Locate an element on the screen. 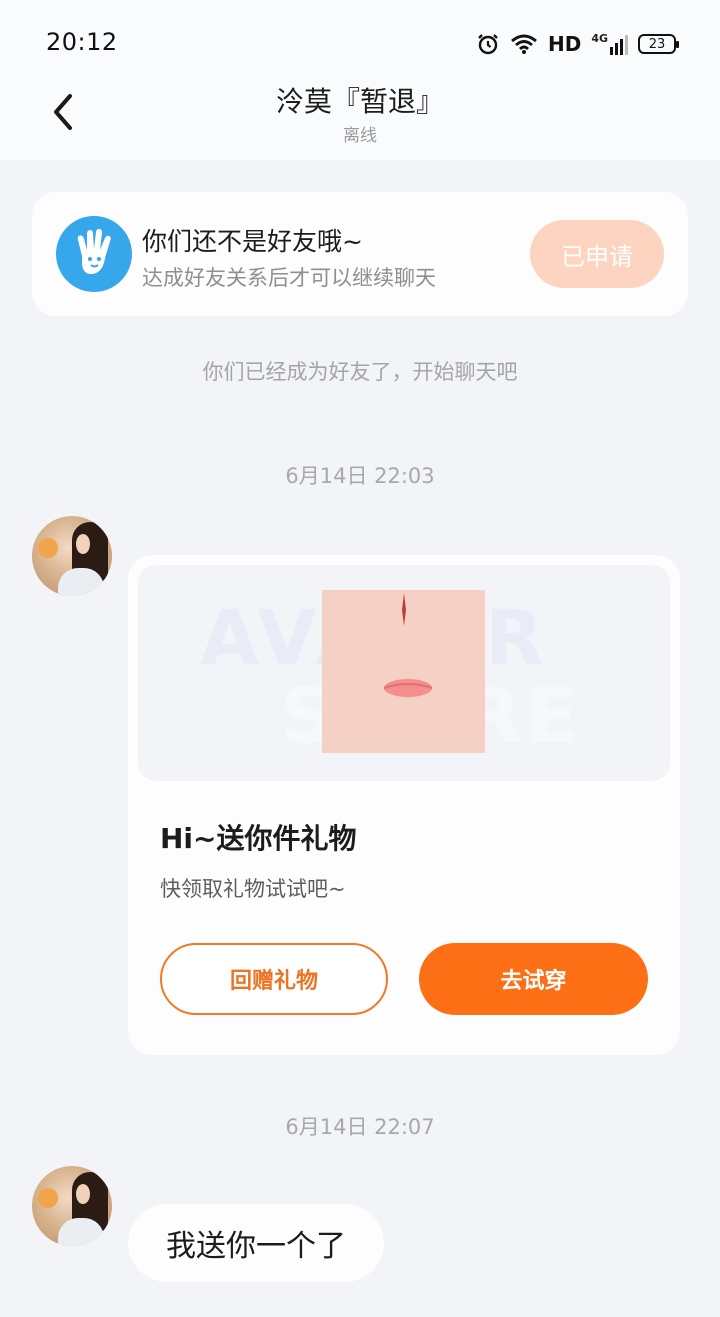 Image resolution: width=720 pixels, height=1317 pixels. friend-banner-subtitle: 达成好友关系后才可以继续聊天 is located at coordinates (289, 278).